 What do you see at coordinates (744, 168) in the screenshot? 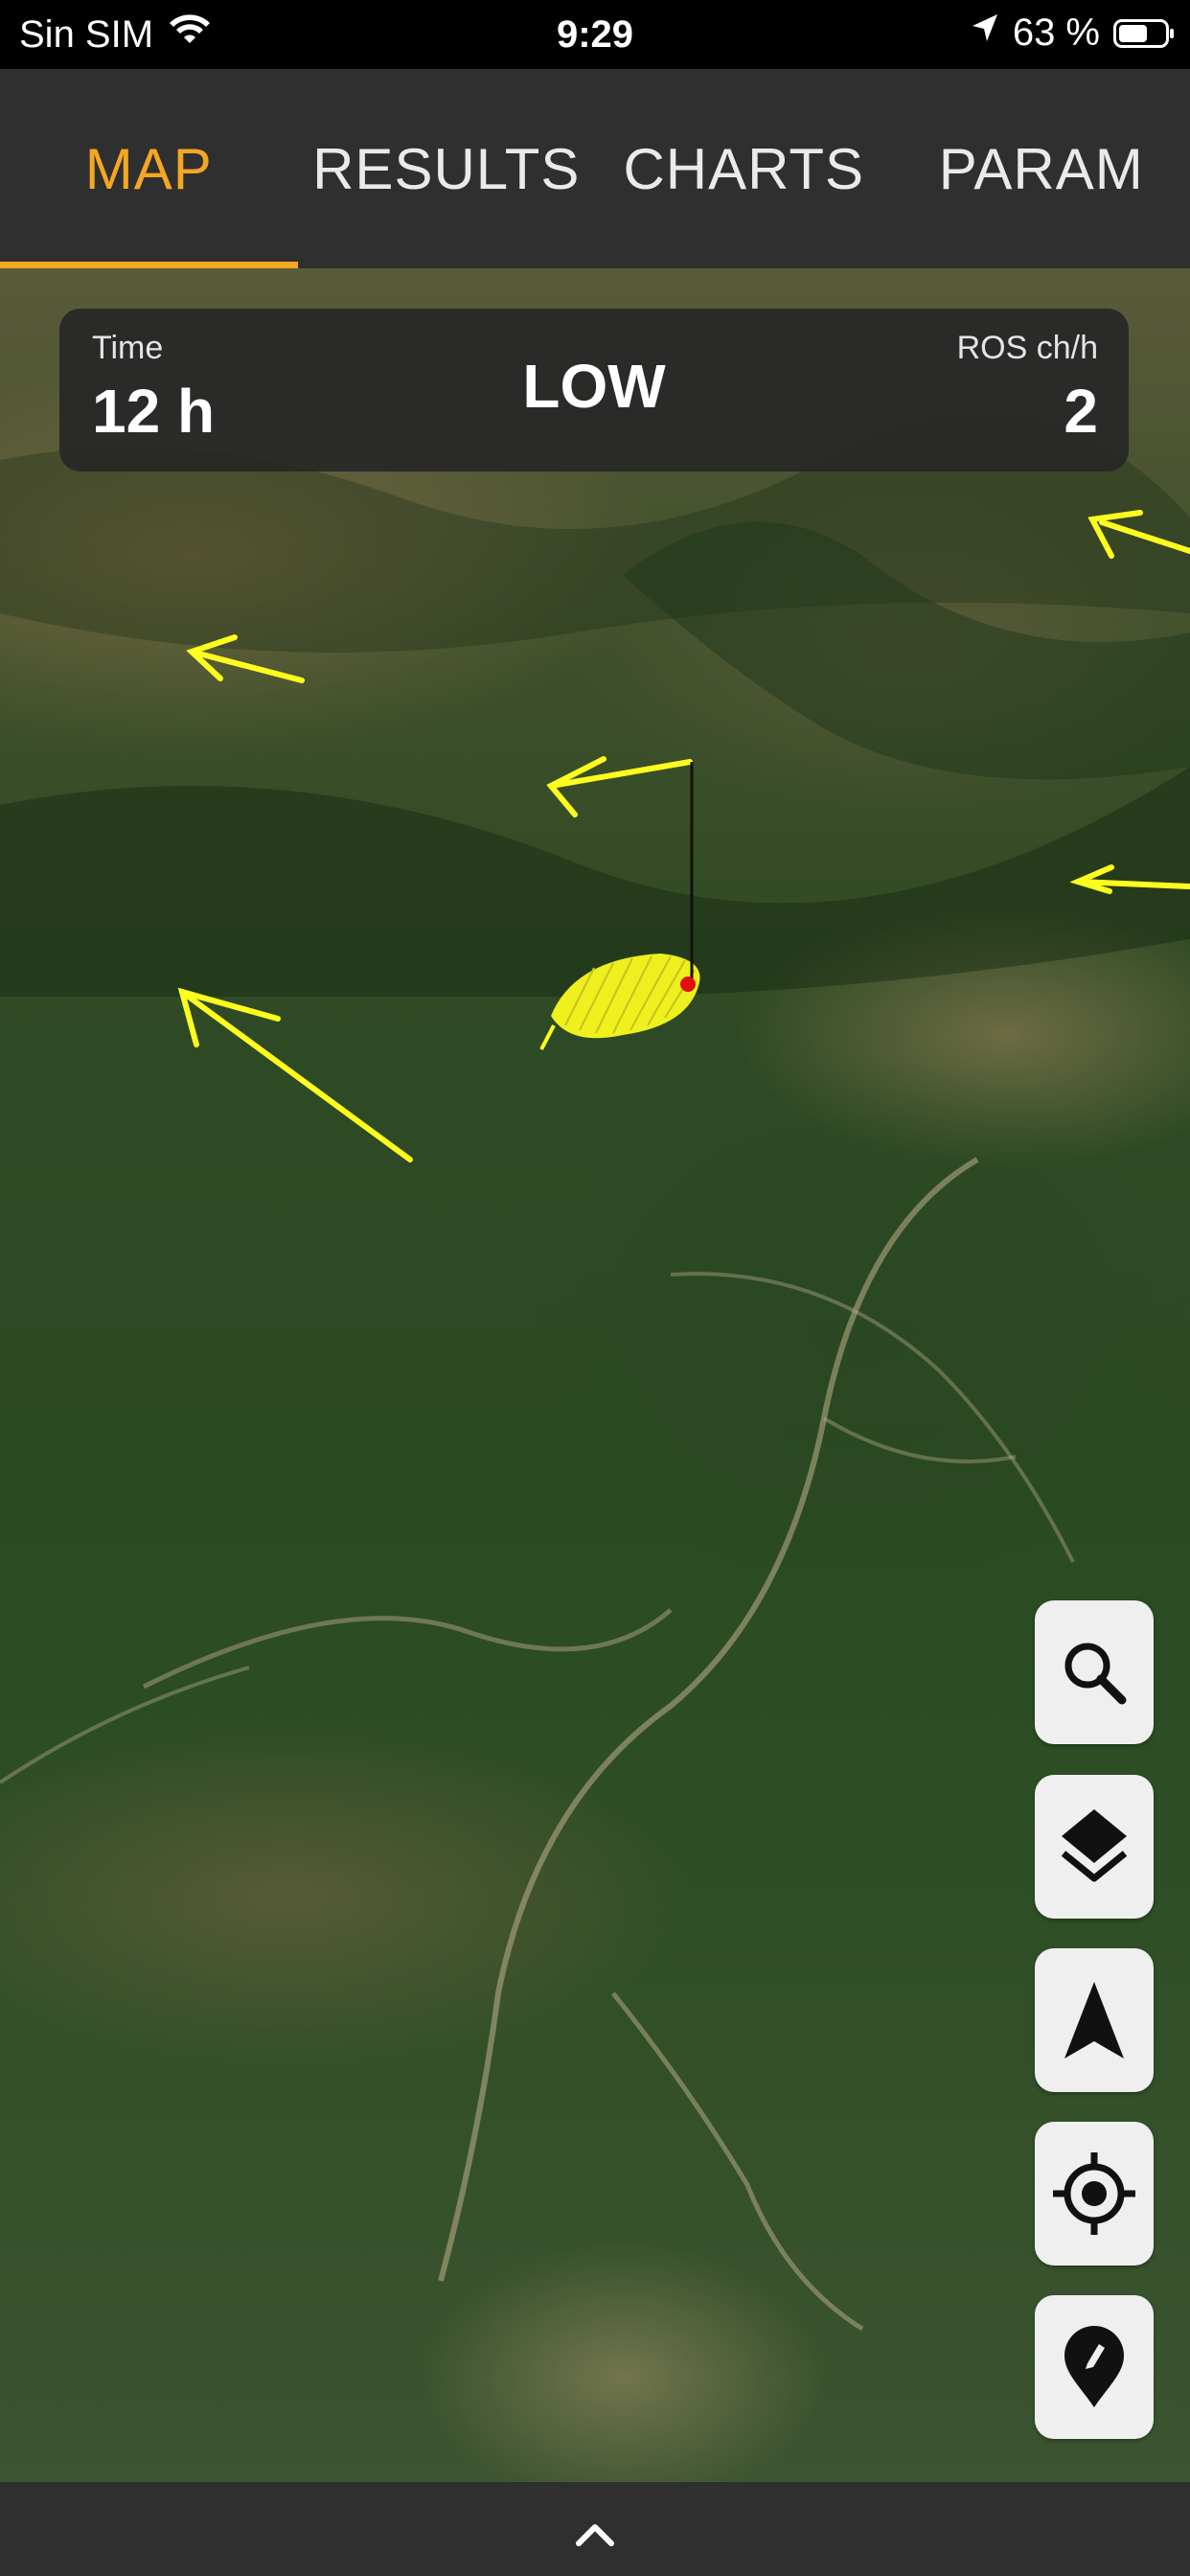
I see `tab-charts: CHARTS` at bounding box center [744, 168].